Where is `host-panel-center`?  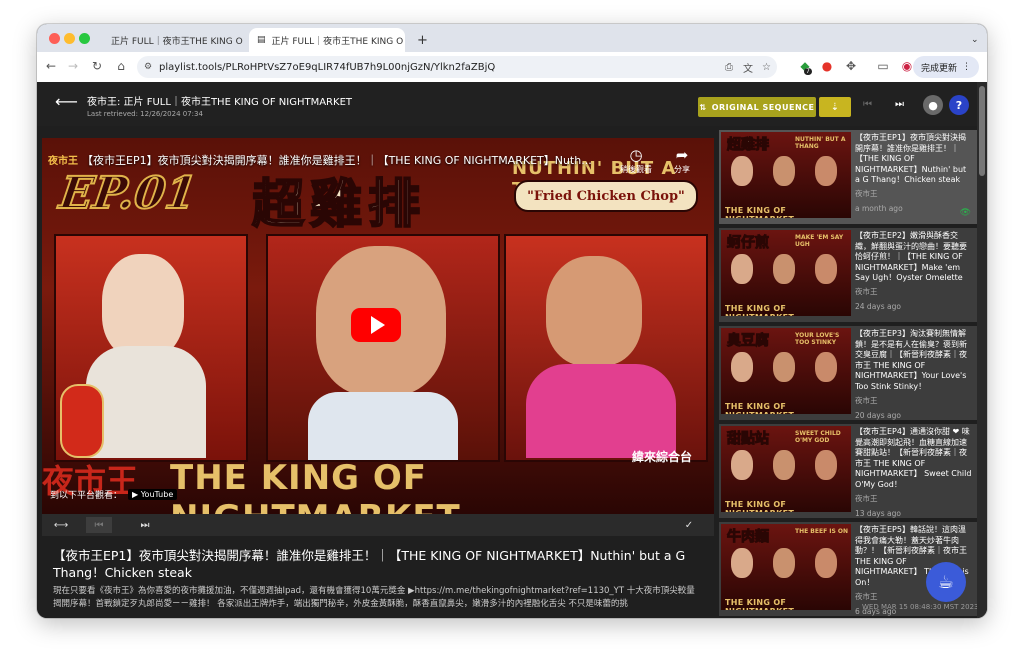
host-panel-center is located at coordinates (383, 348).